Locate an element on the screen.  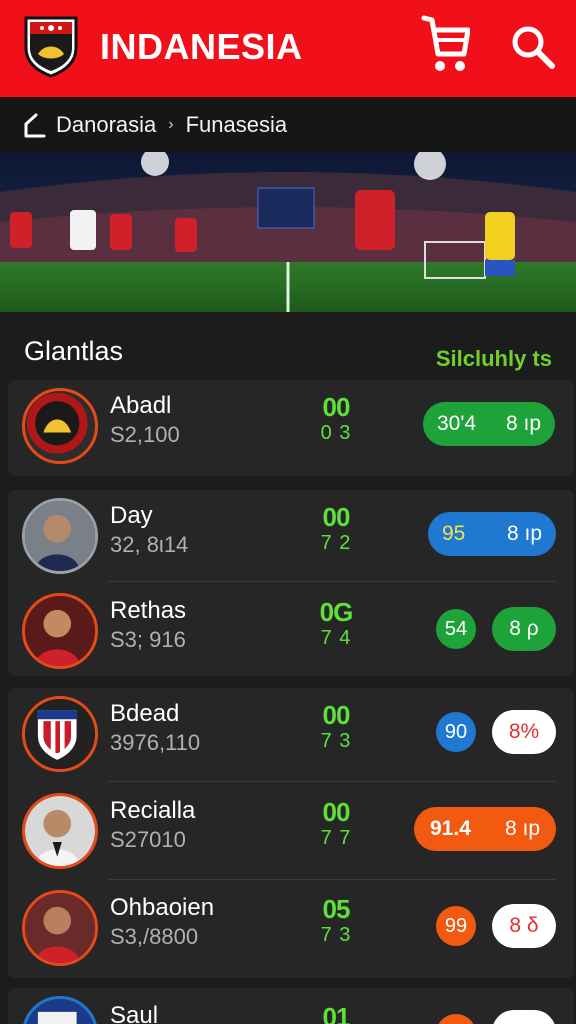
list-item: Ohbaoien S3,/8800 05 7 3 99 8 δ is located at coordinates (291, 930).